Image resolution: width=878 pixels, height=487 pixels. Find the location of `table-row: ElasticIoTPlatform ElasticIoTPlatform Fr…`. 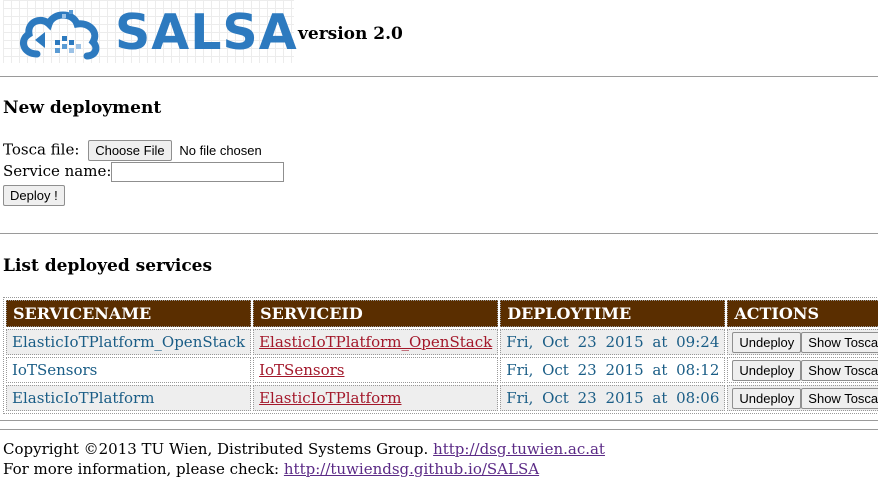

table-row: ElasticIoTPlatform ElasticIoTPlatform Fr… is located at coordinates (442, 398).